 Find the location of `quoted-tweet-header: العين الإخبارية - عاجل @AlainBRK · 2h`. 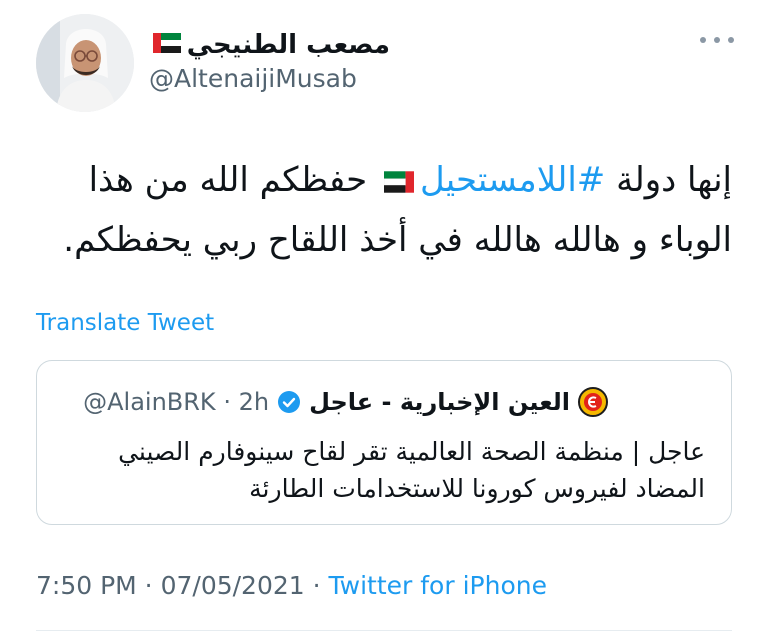

quoted-tweet-header: العين الإخبارية - عاجل @AlainBRK · 2h is located at coordinates (345, 402).